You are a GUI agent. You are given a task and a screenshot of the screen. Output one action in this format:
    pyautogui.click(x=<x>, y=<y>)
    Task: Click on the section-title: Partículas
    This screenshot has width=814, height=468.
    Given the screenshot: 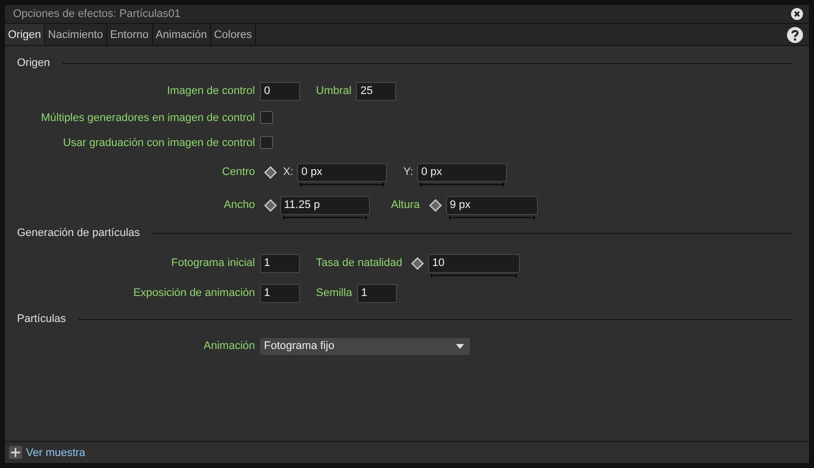 What is the action you would take?
    pyautogui.click(x=41, y=319)
    